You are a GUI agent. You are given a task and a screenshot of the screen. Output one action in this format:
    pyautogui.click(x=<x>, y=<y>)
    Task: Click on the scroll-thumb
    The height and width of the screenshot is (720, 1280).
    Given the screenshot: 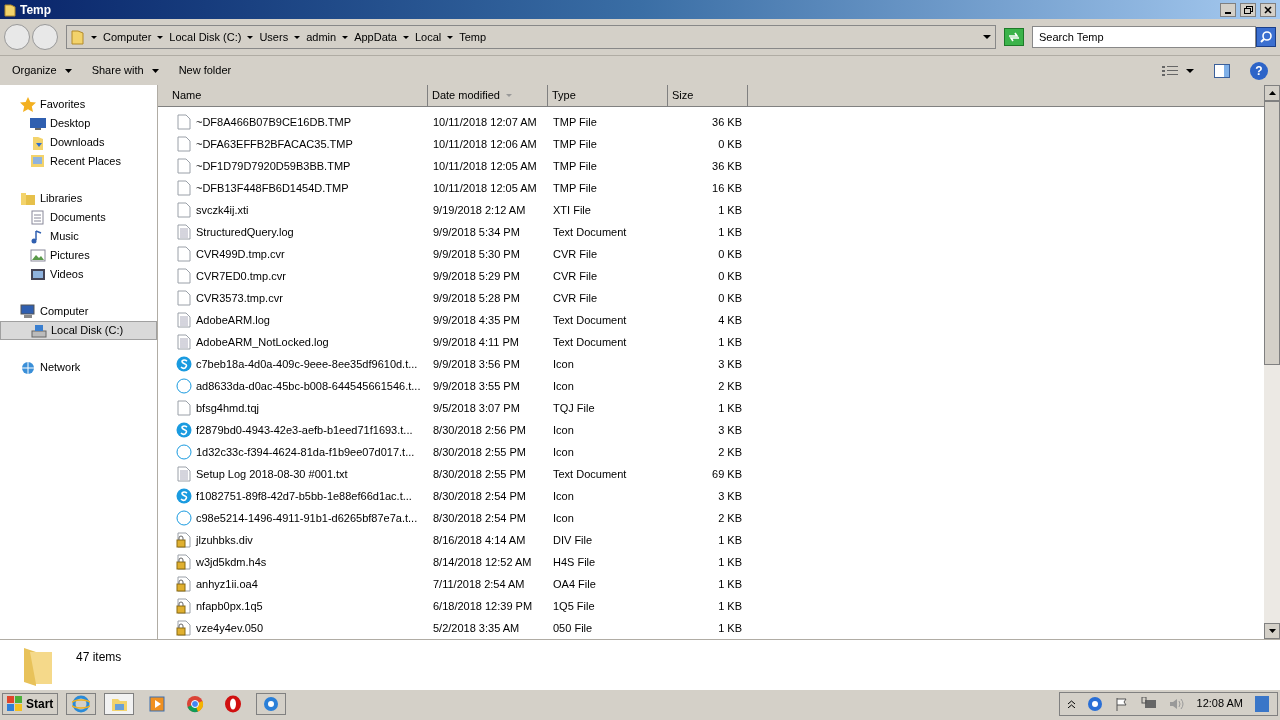 What is the action you would take?
    pyautogui.click(x=1272, y=233)
    